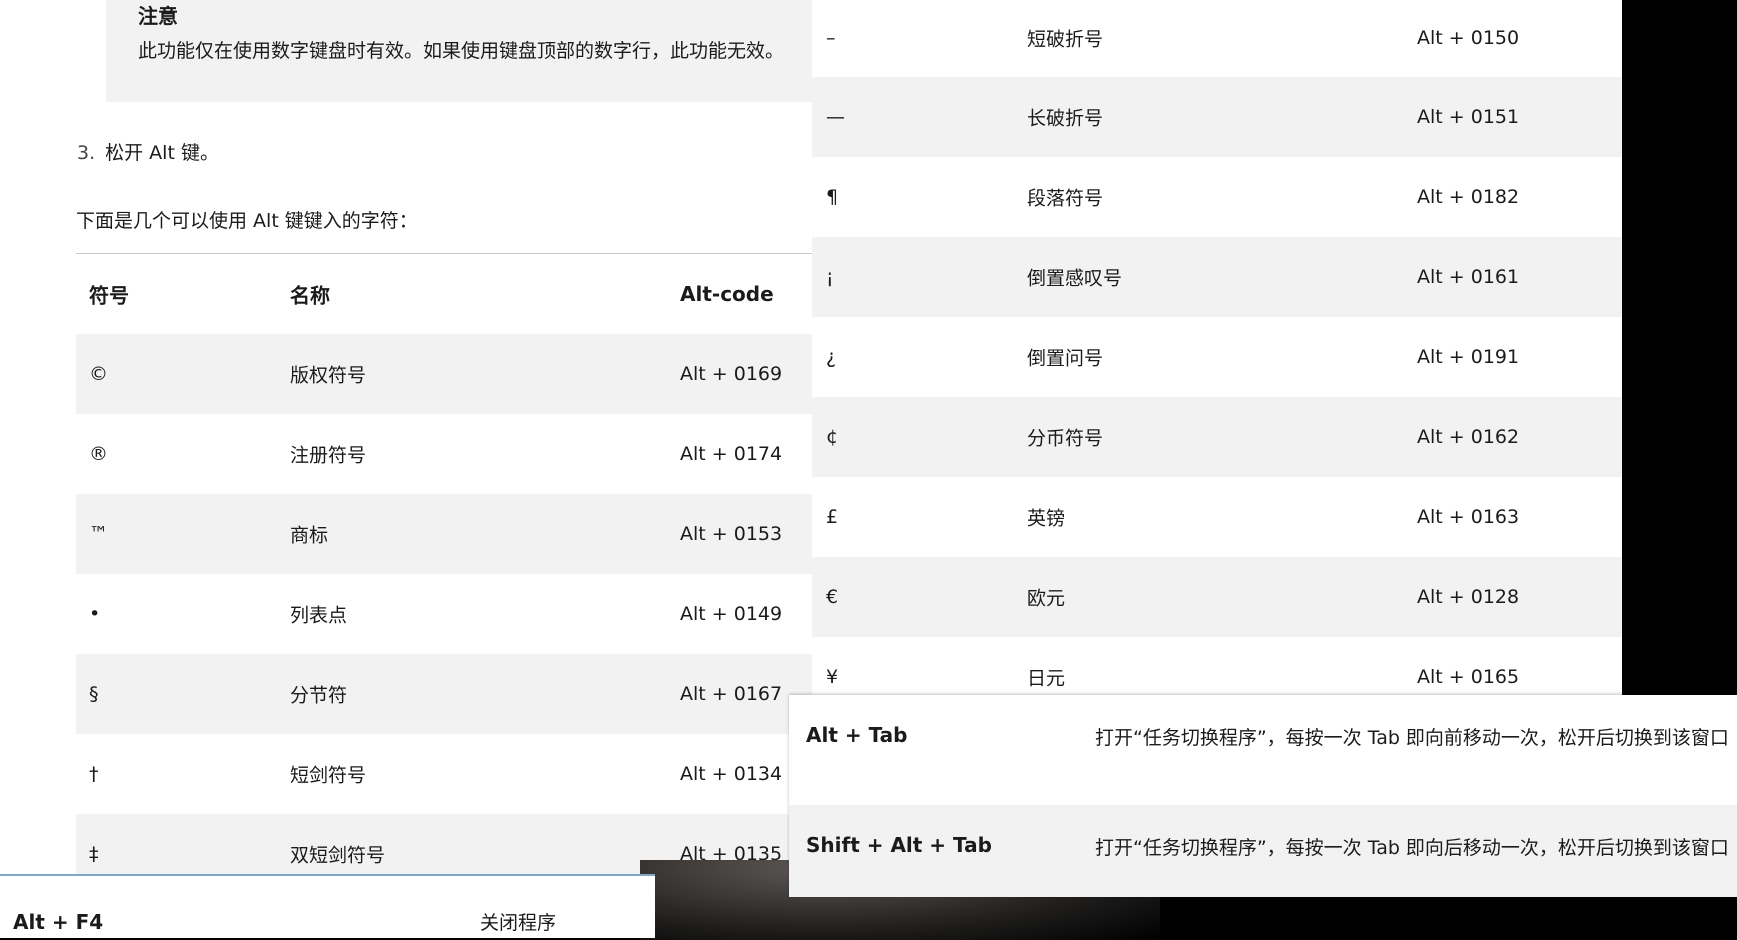 The height and width of the screenshot is (940, 1737). I want to click on name-cell: 列表点, so click(319, 615).